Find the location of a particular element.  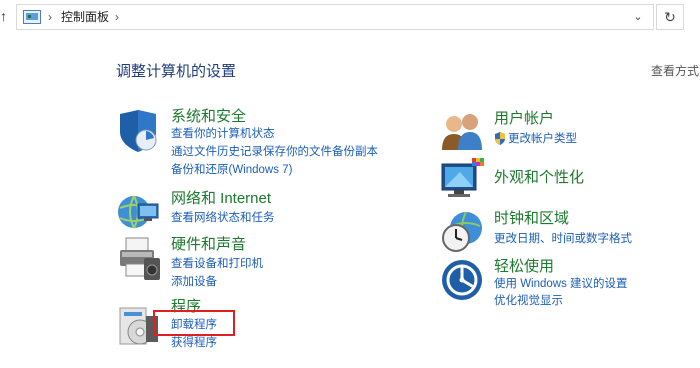

shield-icon is located at coordinates (138, 131).